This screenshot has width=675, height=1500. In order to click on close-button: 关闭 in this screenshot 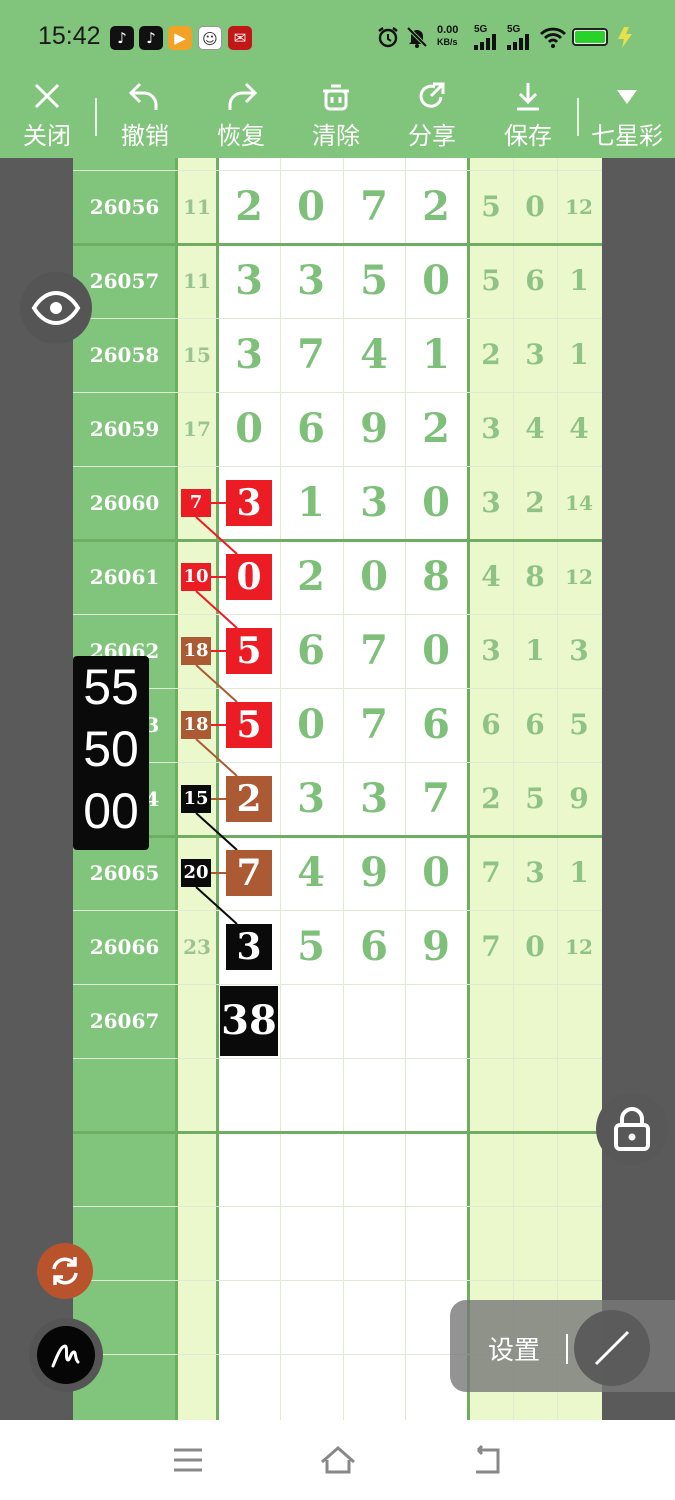, I will do `click(47, 115)`.